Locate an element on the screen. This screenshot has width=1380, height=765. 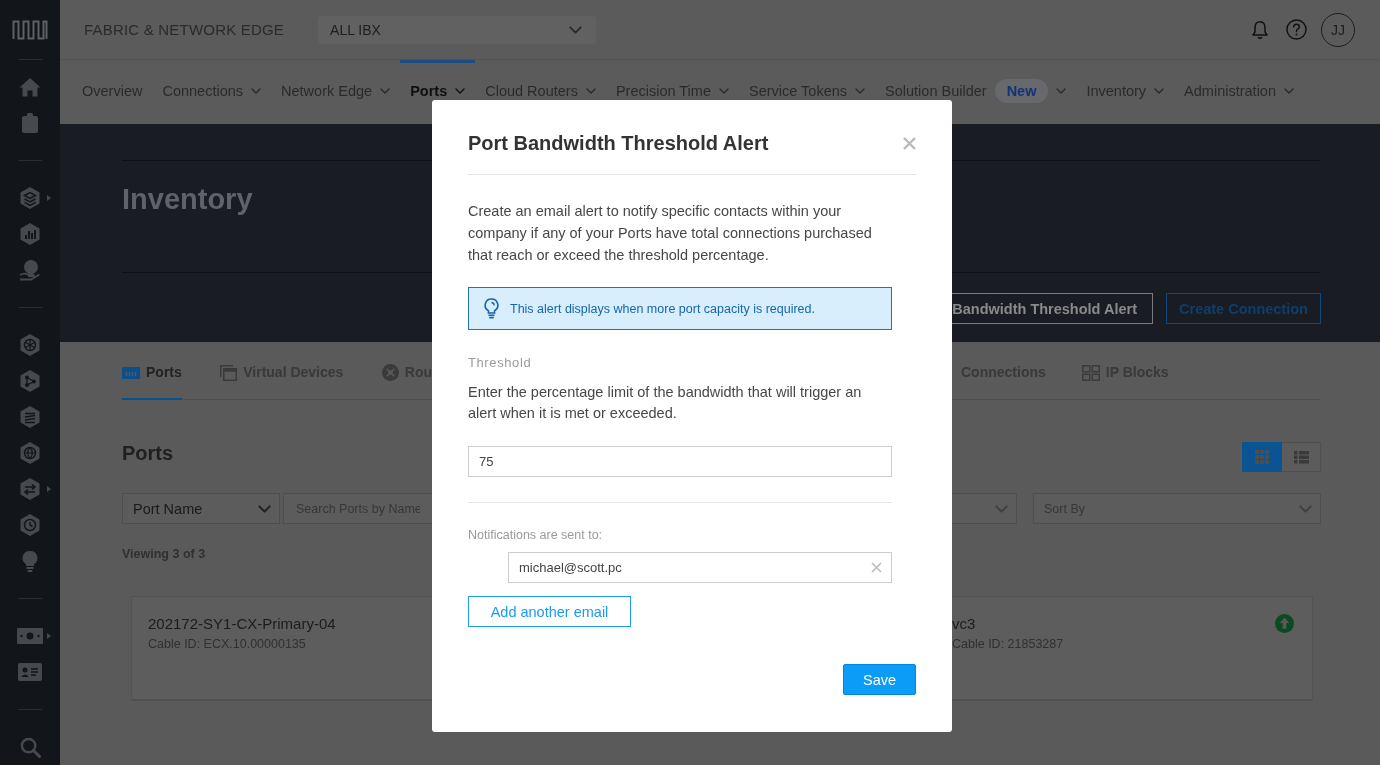
add-email-button: Add another email is located at coordinates (549, 611).